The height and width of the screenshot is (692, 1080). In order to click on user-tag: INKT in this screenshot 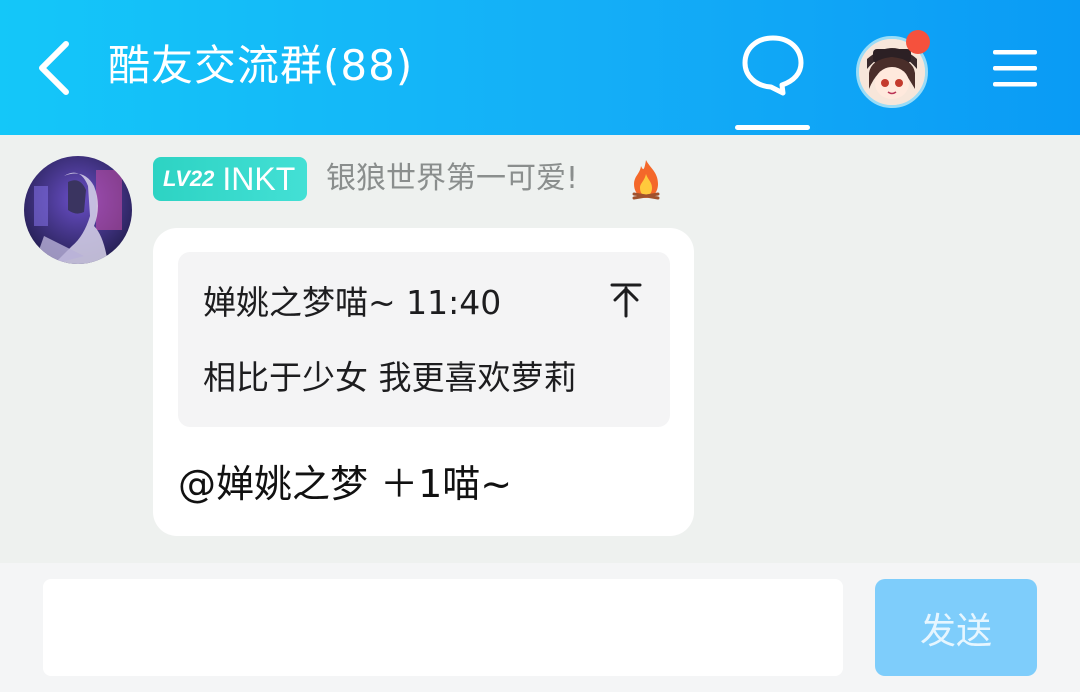, I will do `click(259, 178)`.